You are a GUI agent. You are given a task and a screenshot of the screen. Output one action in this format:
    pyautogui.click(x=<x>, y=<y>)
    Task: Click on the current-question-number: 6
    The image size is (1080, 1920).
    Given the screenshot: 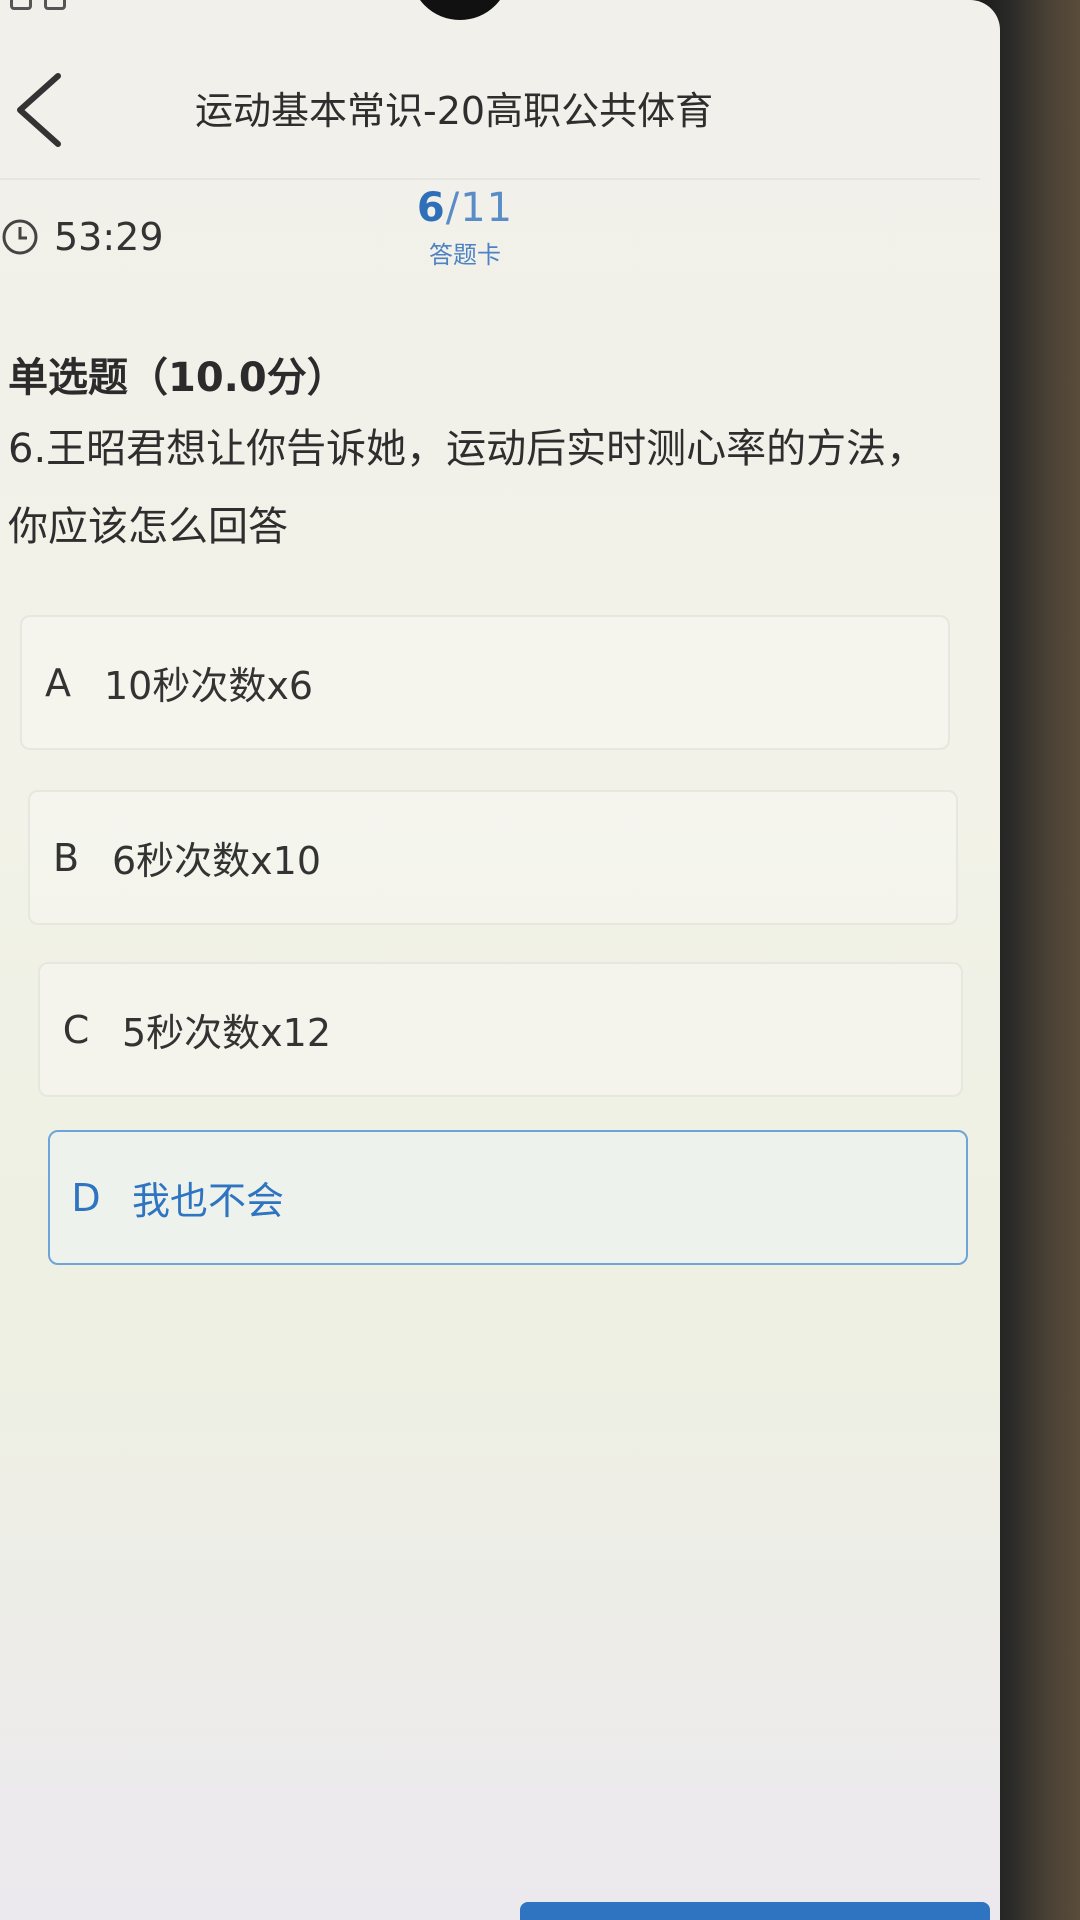 What is the action you would take?
    pyautogui.click(x=431, y=208)
    